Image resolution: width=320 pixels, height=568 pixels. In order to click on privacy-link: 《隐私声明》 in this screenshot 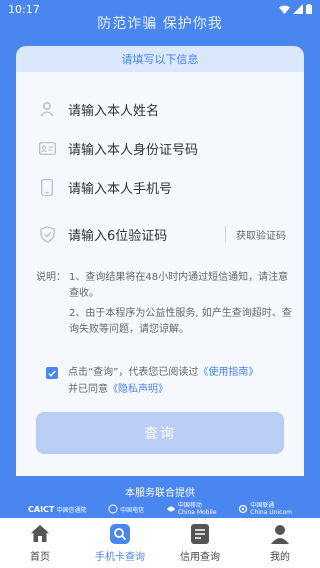, I will do `click(138, 389)`.